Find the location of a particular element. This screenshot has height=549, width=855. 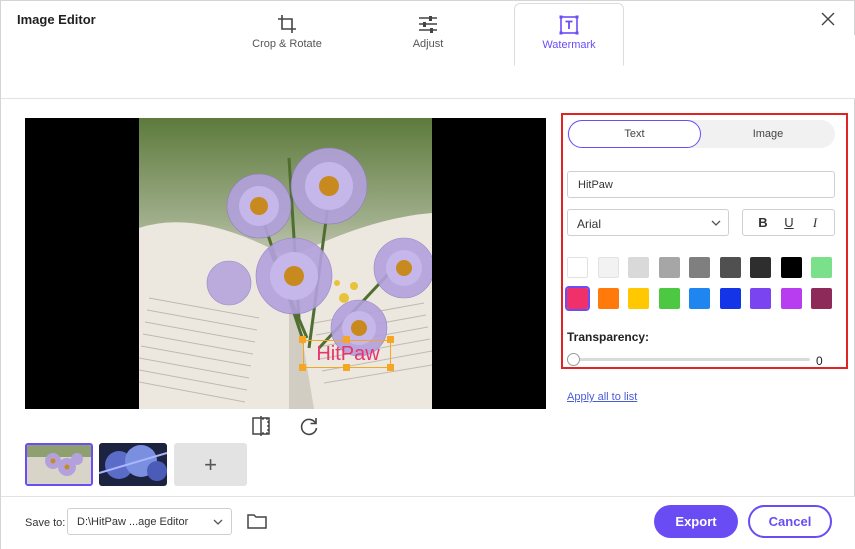

tab-crop-rotate-label: Crop & Rotate is located at coordinates (287, 44).